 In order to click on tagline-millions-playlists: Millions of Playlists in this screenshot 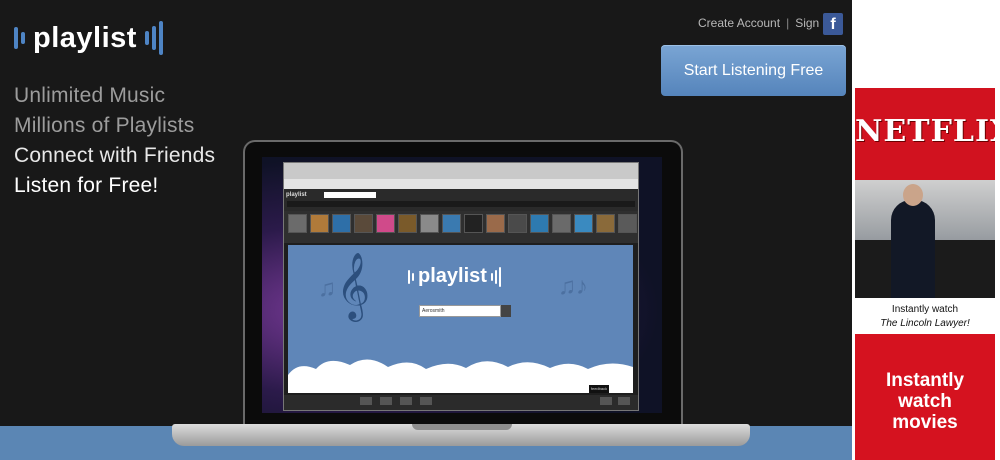, I will do `click(104, 125)`.